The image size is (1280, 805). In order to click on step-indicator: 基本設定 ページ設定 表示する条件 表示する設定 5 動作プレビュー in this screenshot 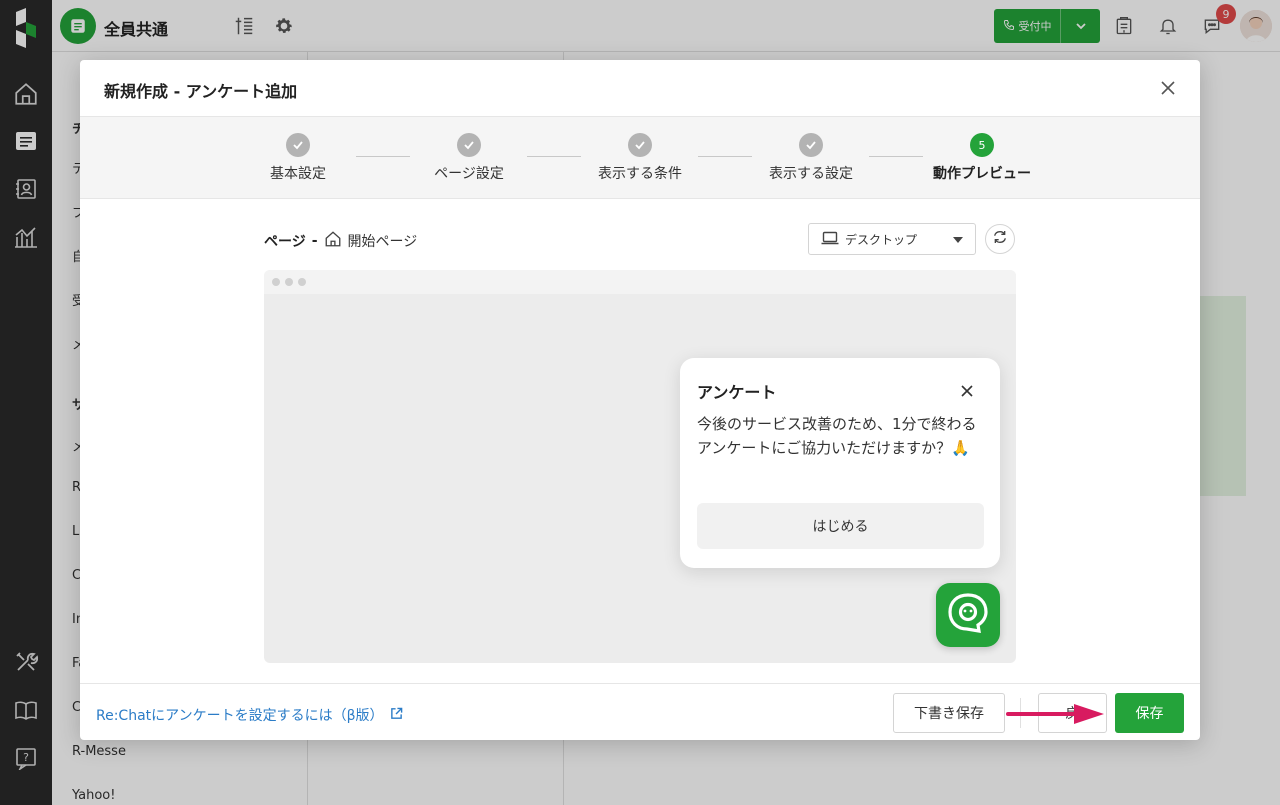, I will do `click(640, 157)`.